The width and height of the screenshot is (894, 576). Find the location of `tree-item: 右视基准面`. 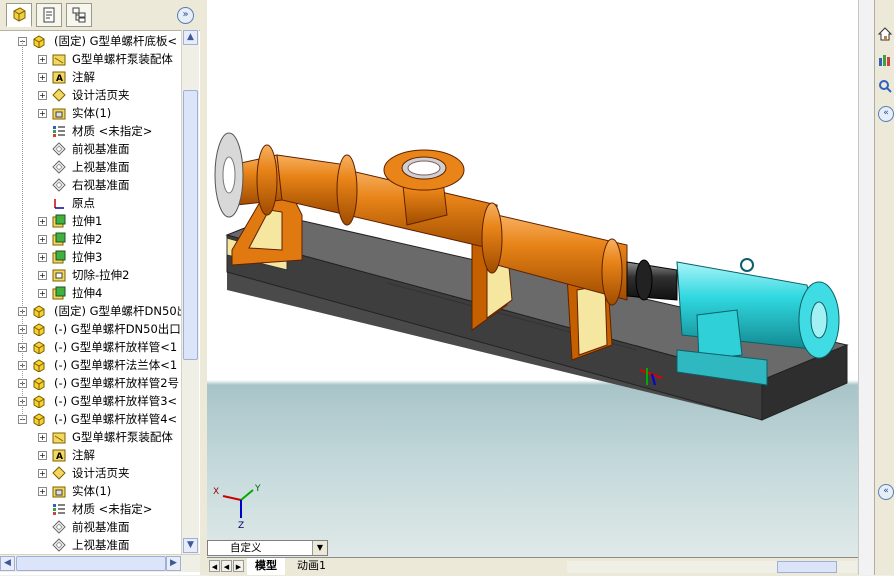

tree-item: 右视基准面 is located at coordinates (90, 185).